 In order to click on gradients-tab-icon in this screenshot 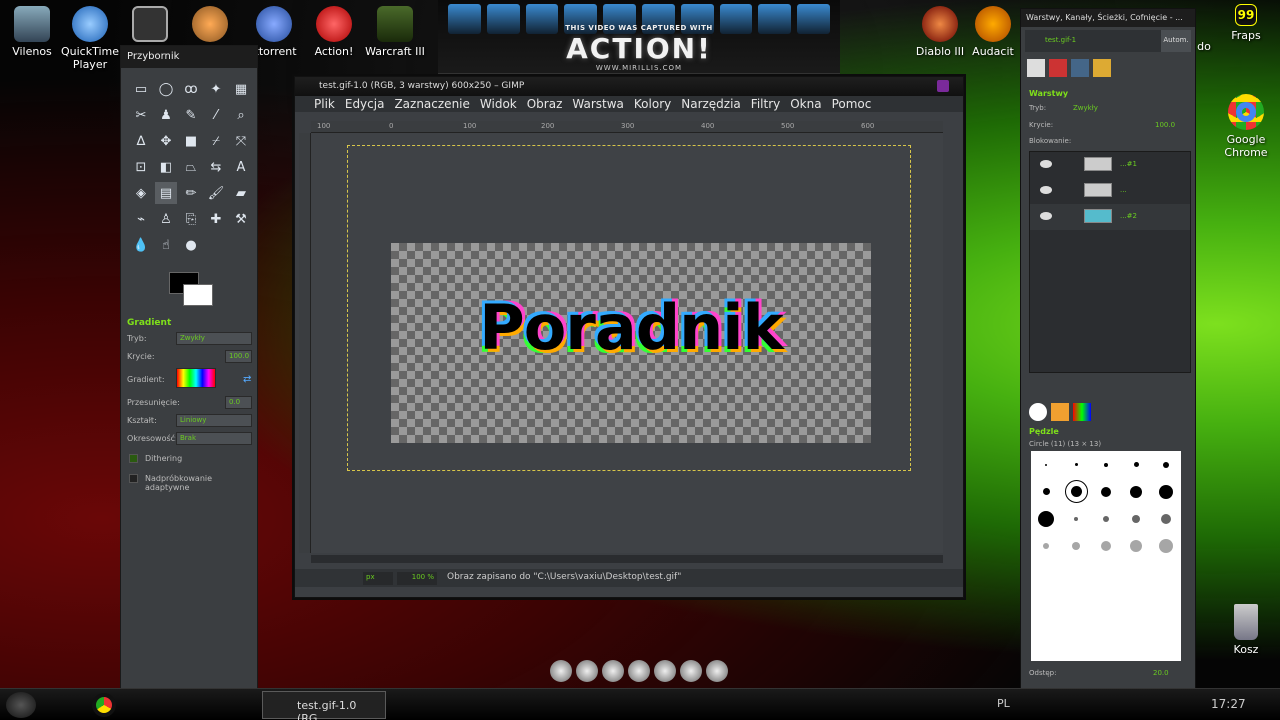, I will do `click(1082, 412)`.